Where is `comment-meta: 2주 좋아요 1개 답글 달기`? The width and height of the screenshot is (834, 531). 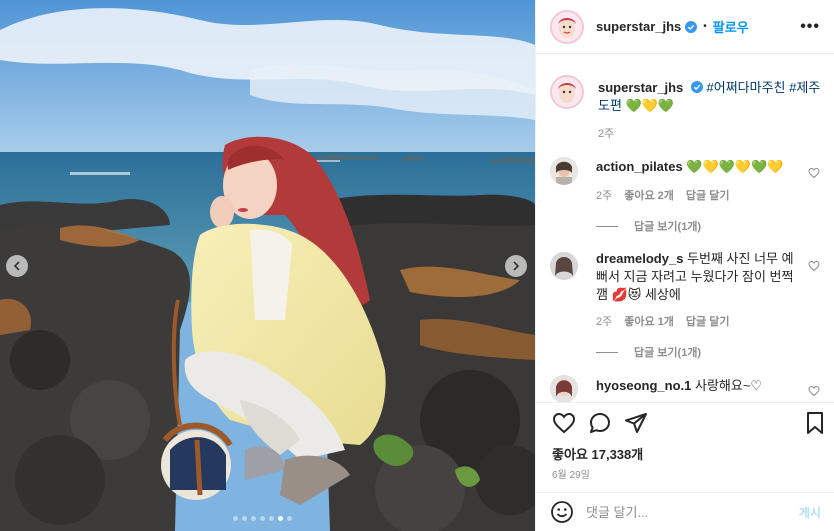
comment-meta: 2주 좋아요 1개 답글 달기 is located at coordinates (662, 321).